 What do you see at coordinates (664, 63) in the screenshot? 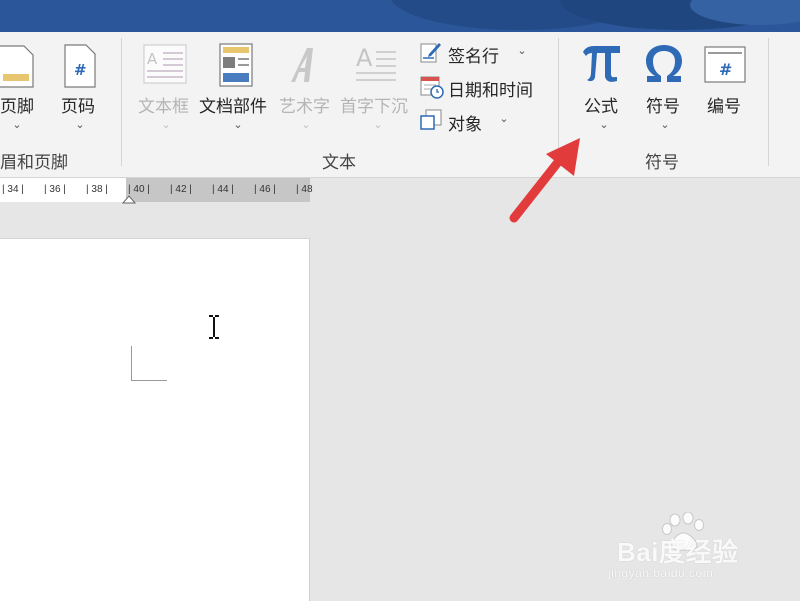
I see `omega-icon` at bounding box center [664, 63].